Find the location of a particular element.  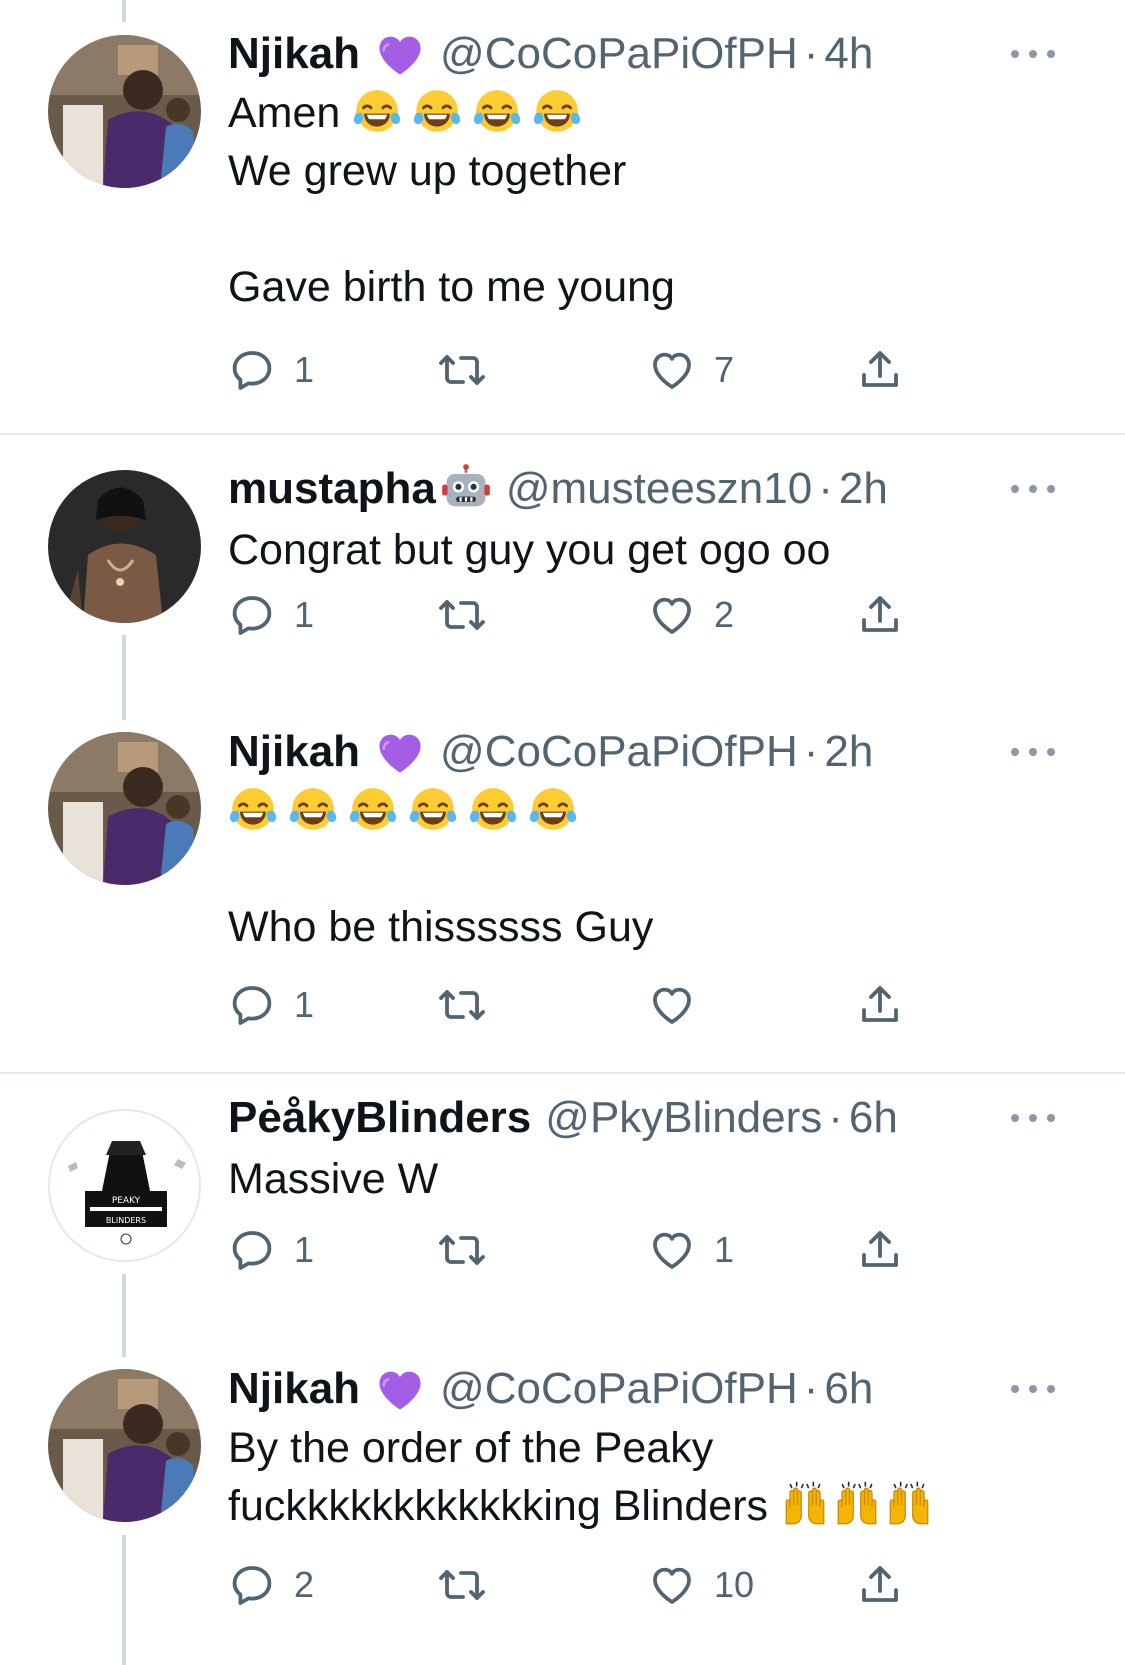

like-button: 2 is located at coordinates (691, 615).